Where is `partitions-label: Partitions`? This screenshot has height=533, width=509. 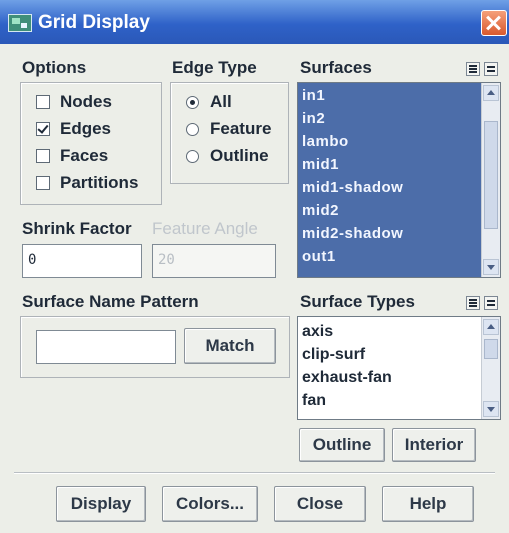
partitions-label: Partitions is located at coordinates (99, 182).